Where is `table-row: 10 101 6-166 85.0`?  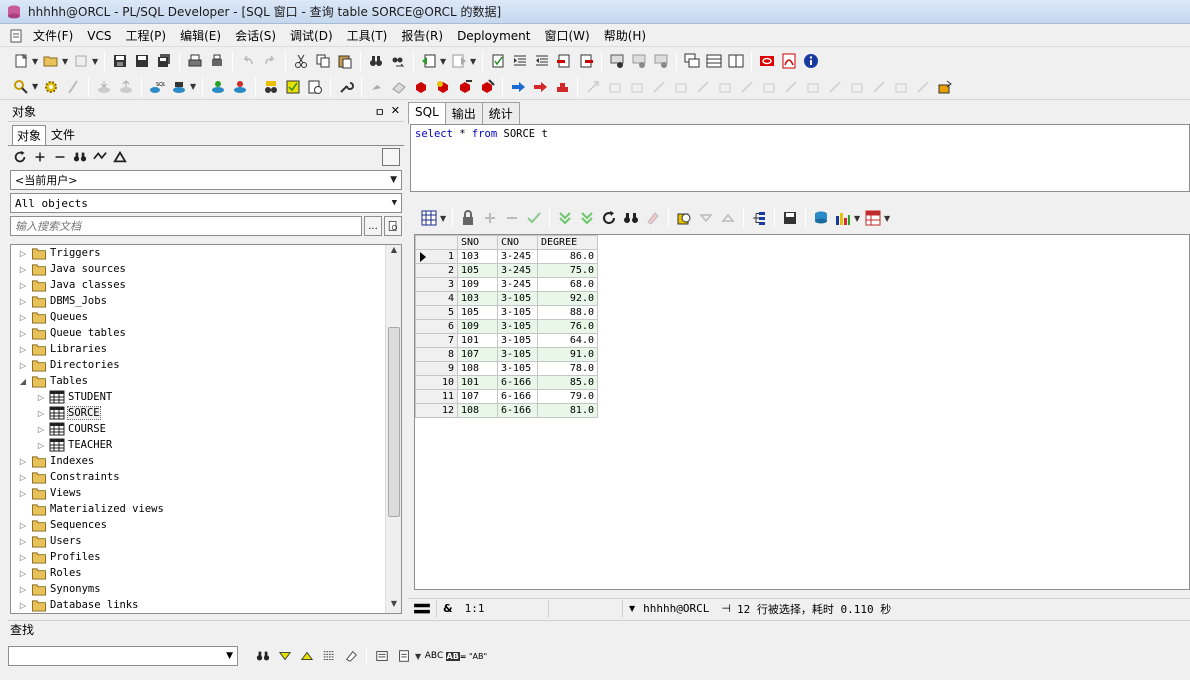 table-row: 10 101 6-166 85.0 is located at coordinates (506, 382).